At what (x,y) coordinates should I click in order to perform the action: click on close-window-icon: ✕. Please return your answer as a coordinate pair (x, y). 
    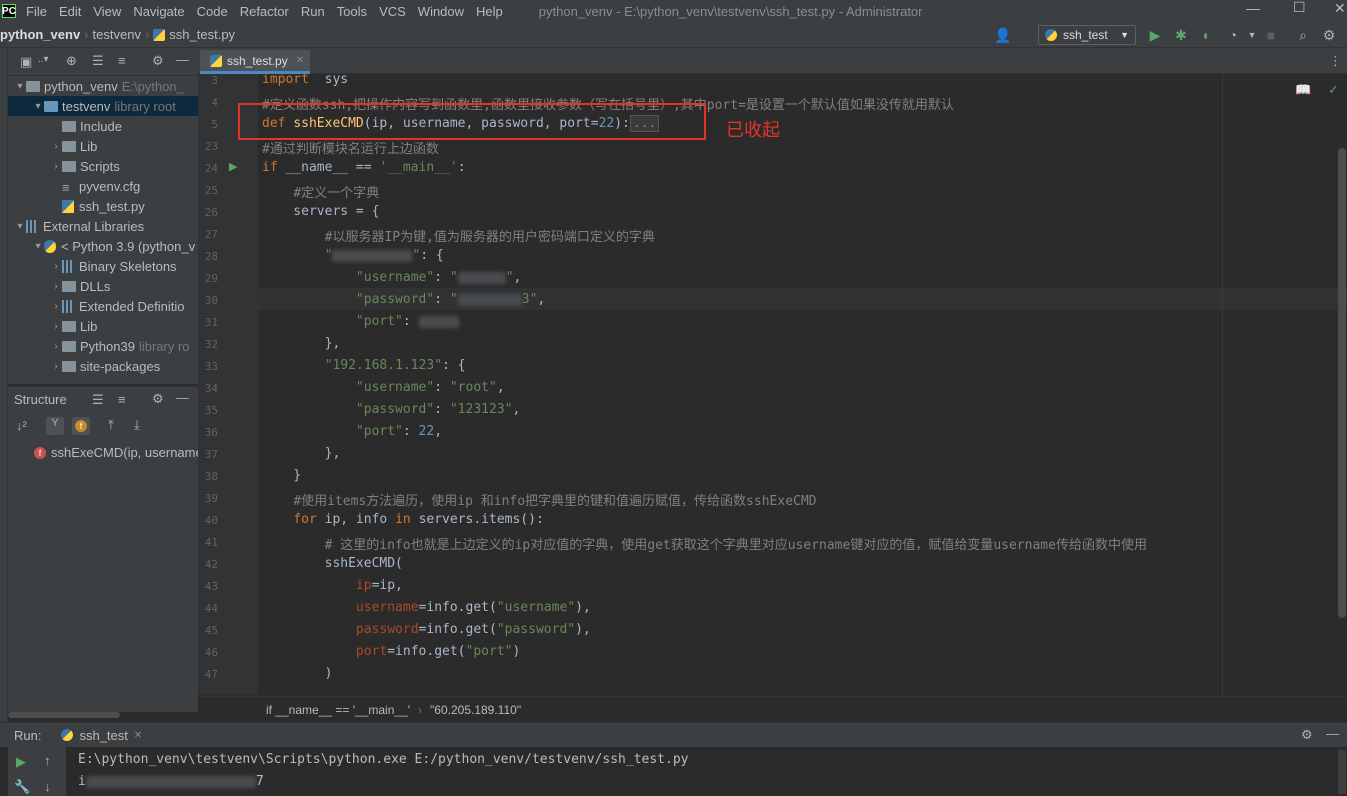
    Looking at the image, I should click on (1340, 8).